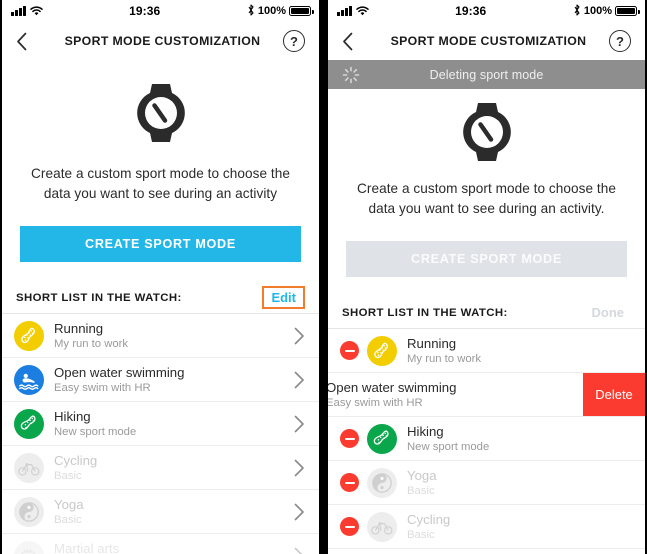 The width and height of the screenshot is (647, 554). I want to click on open-water-swimming-icon, so click(29, 379).